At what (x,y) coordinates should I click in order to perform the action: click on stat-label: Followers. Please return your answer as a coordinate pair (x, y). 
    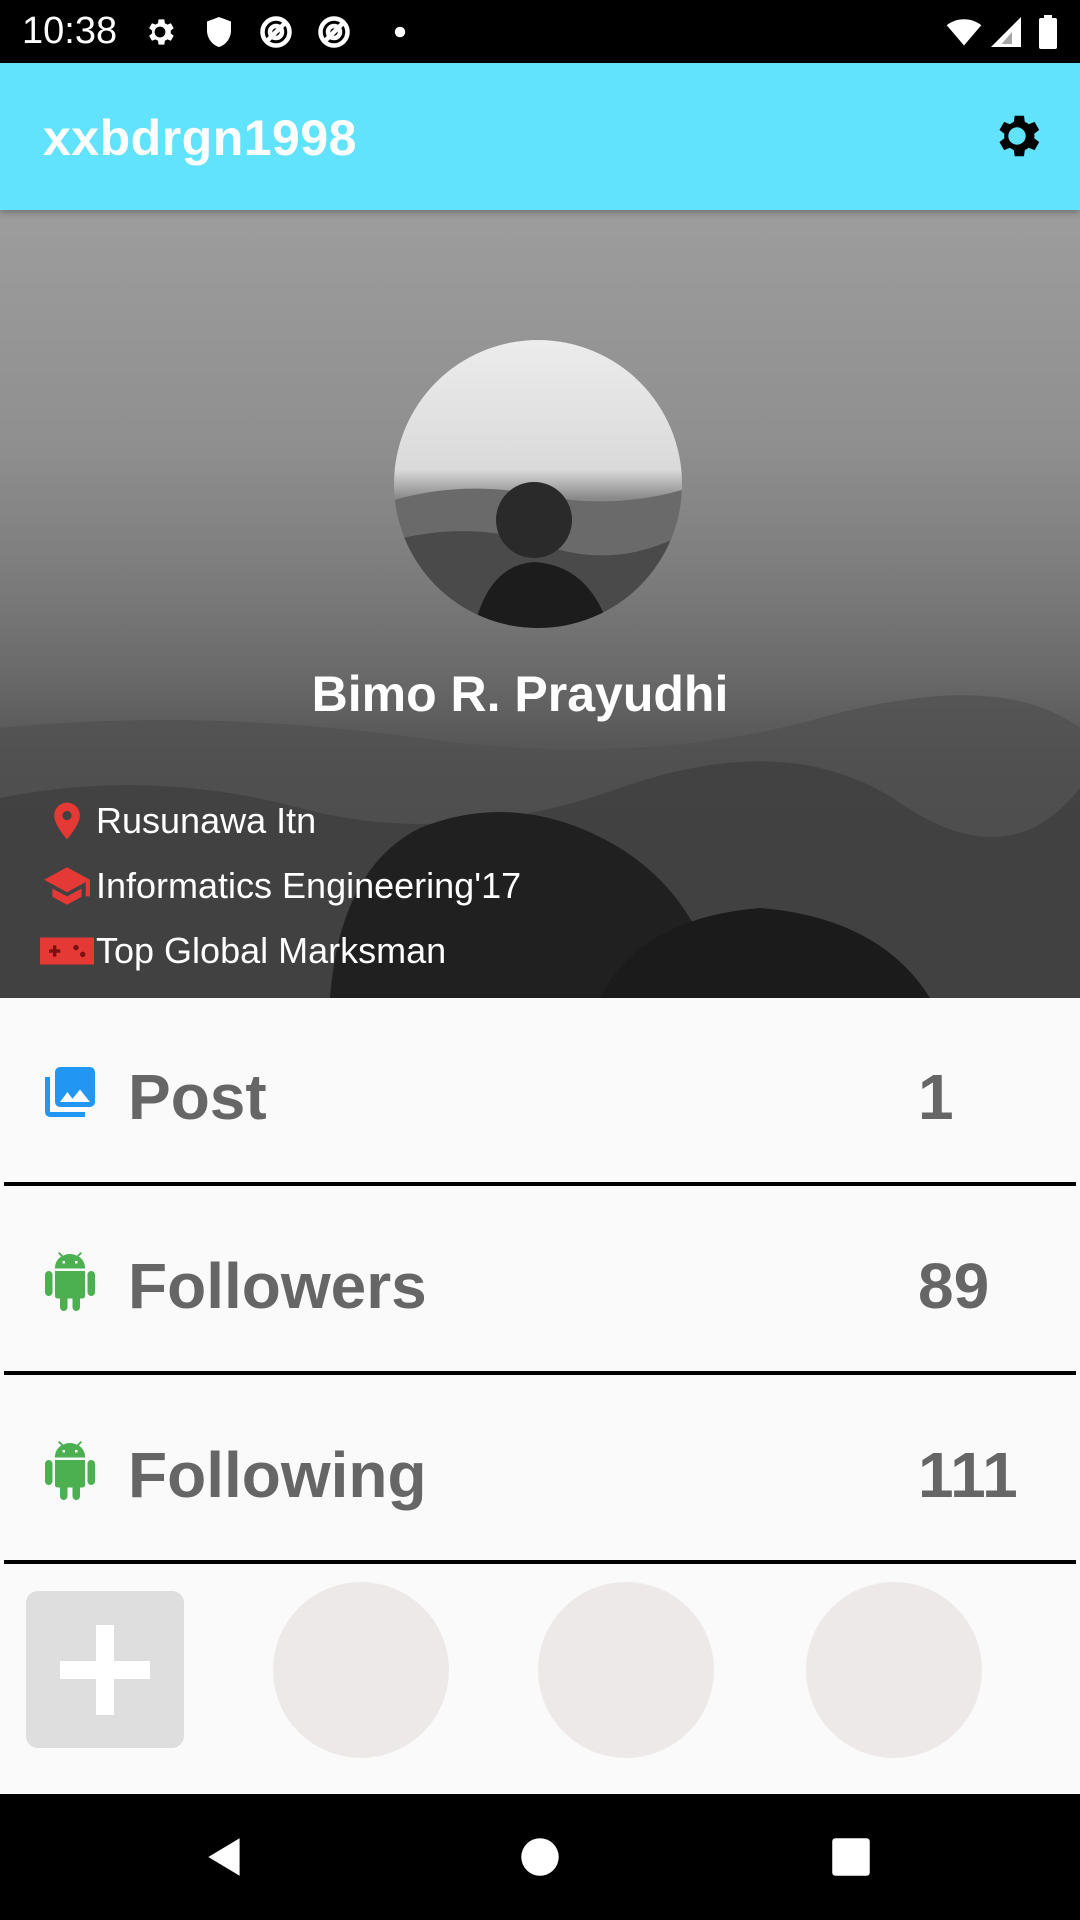
    Looking at the image, I should click on (277, 1286).